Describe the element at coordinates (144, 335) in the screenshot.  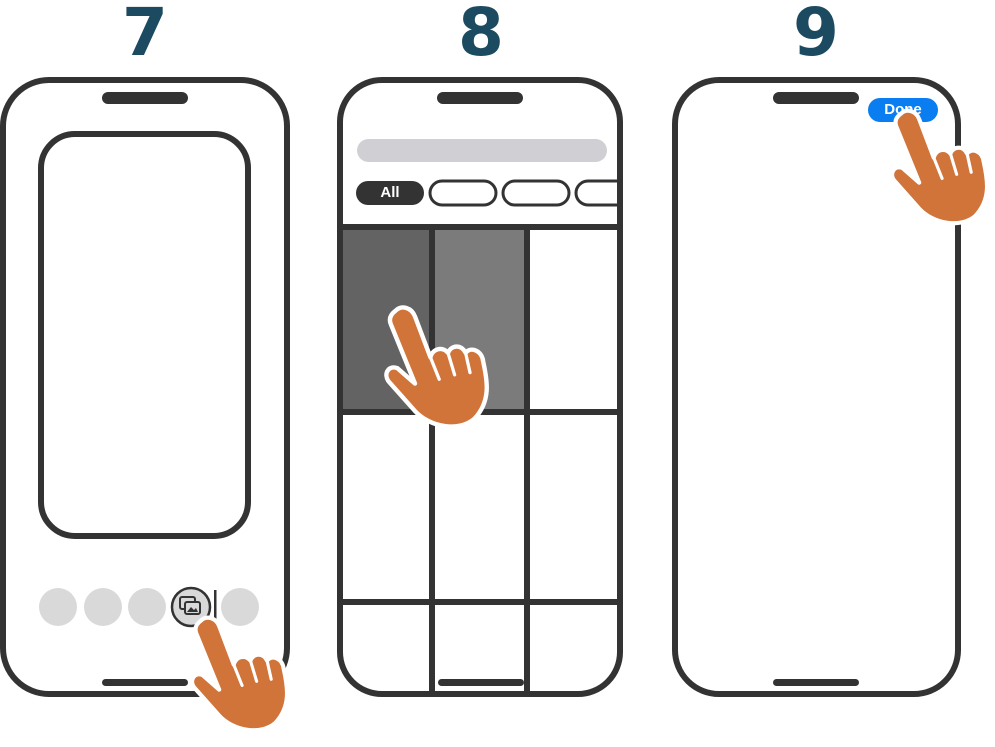
I see `wallpaper-preview-frame` at that location.